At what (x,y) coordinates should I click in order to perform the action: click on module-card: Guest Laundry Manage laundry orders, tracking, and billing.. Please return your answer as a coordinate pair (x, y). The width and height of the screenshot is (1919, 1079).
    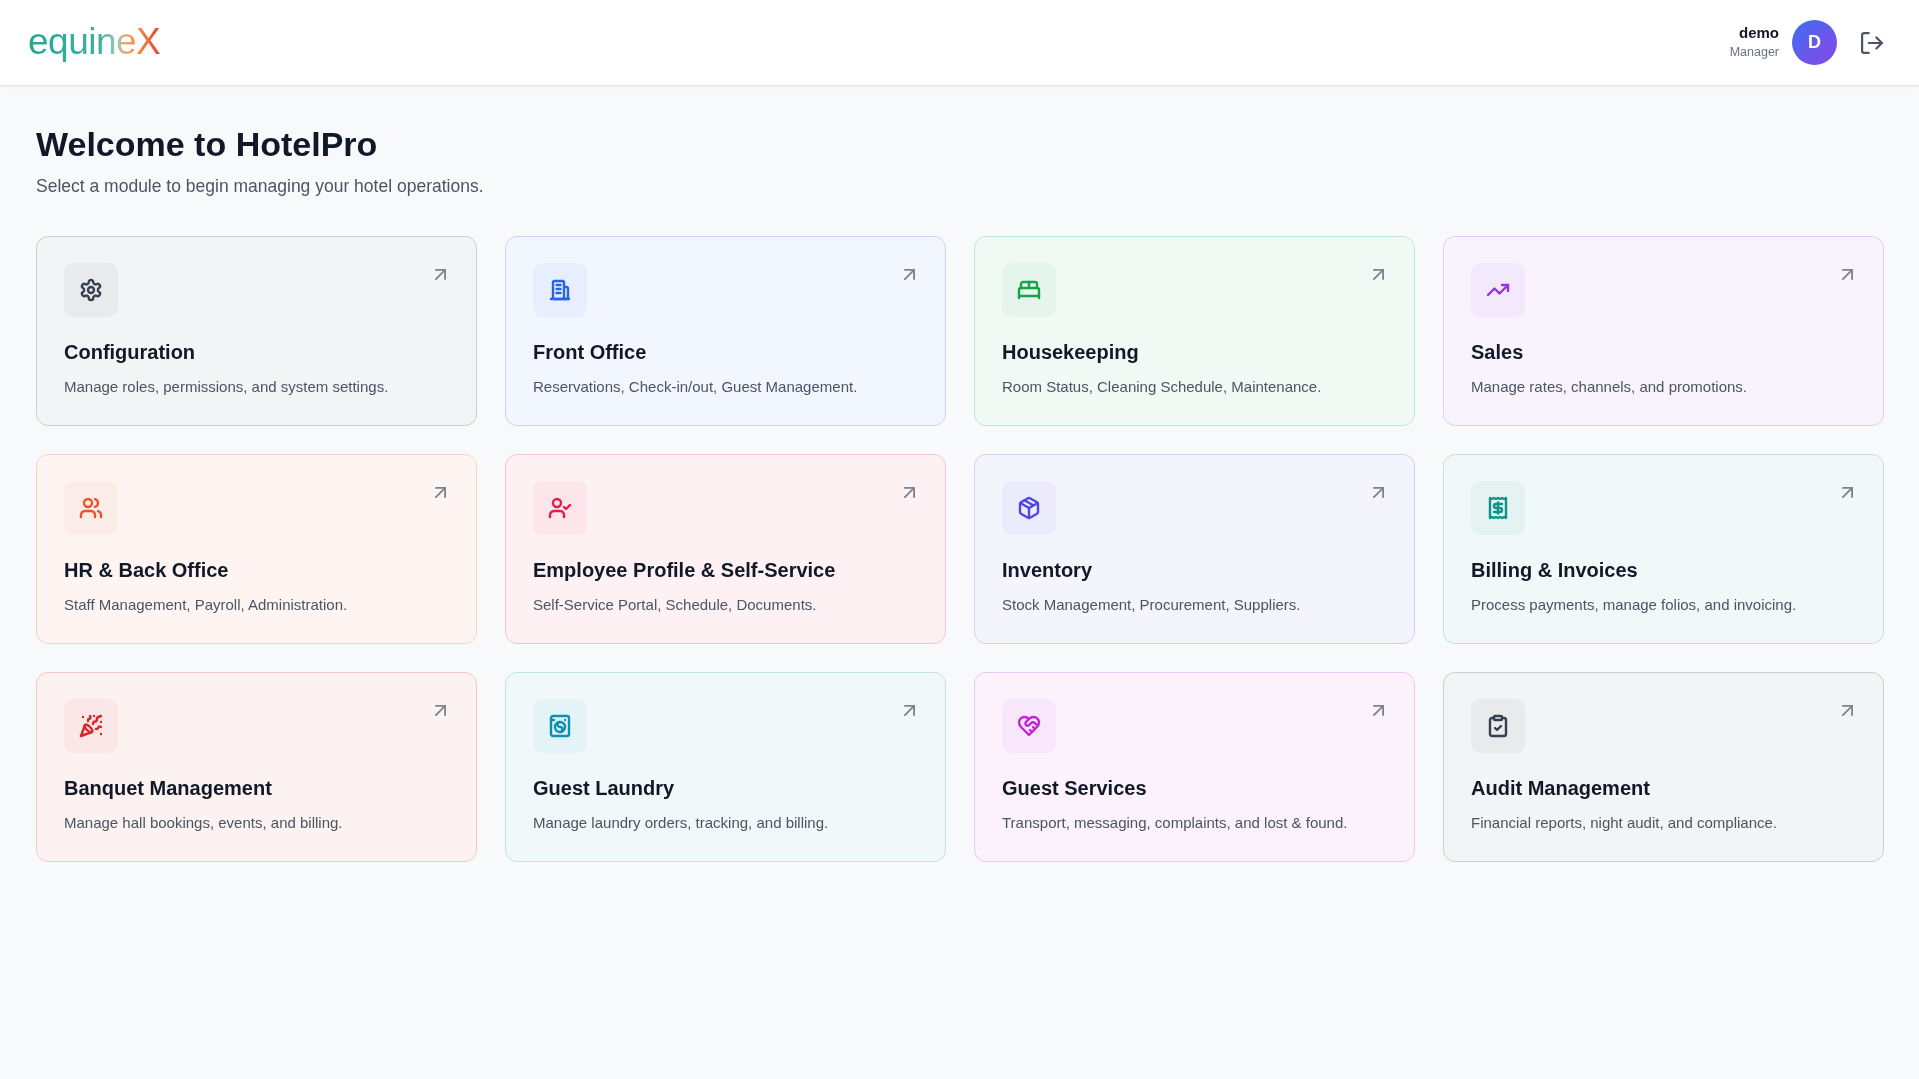
    Looking at the image, I should click on (725, 767).